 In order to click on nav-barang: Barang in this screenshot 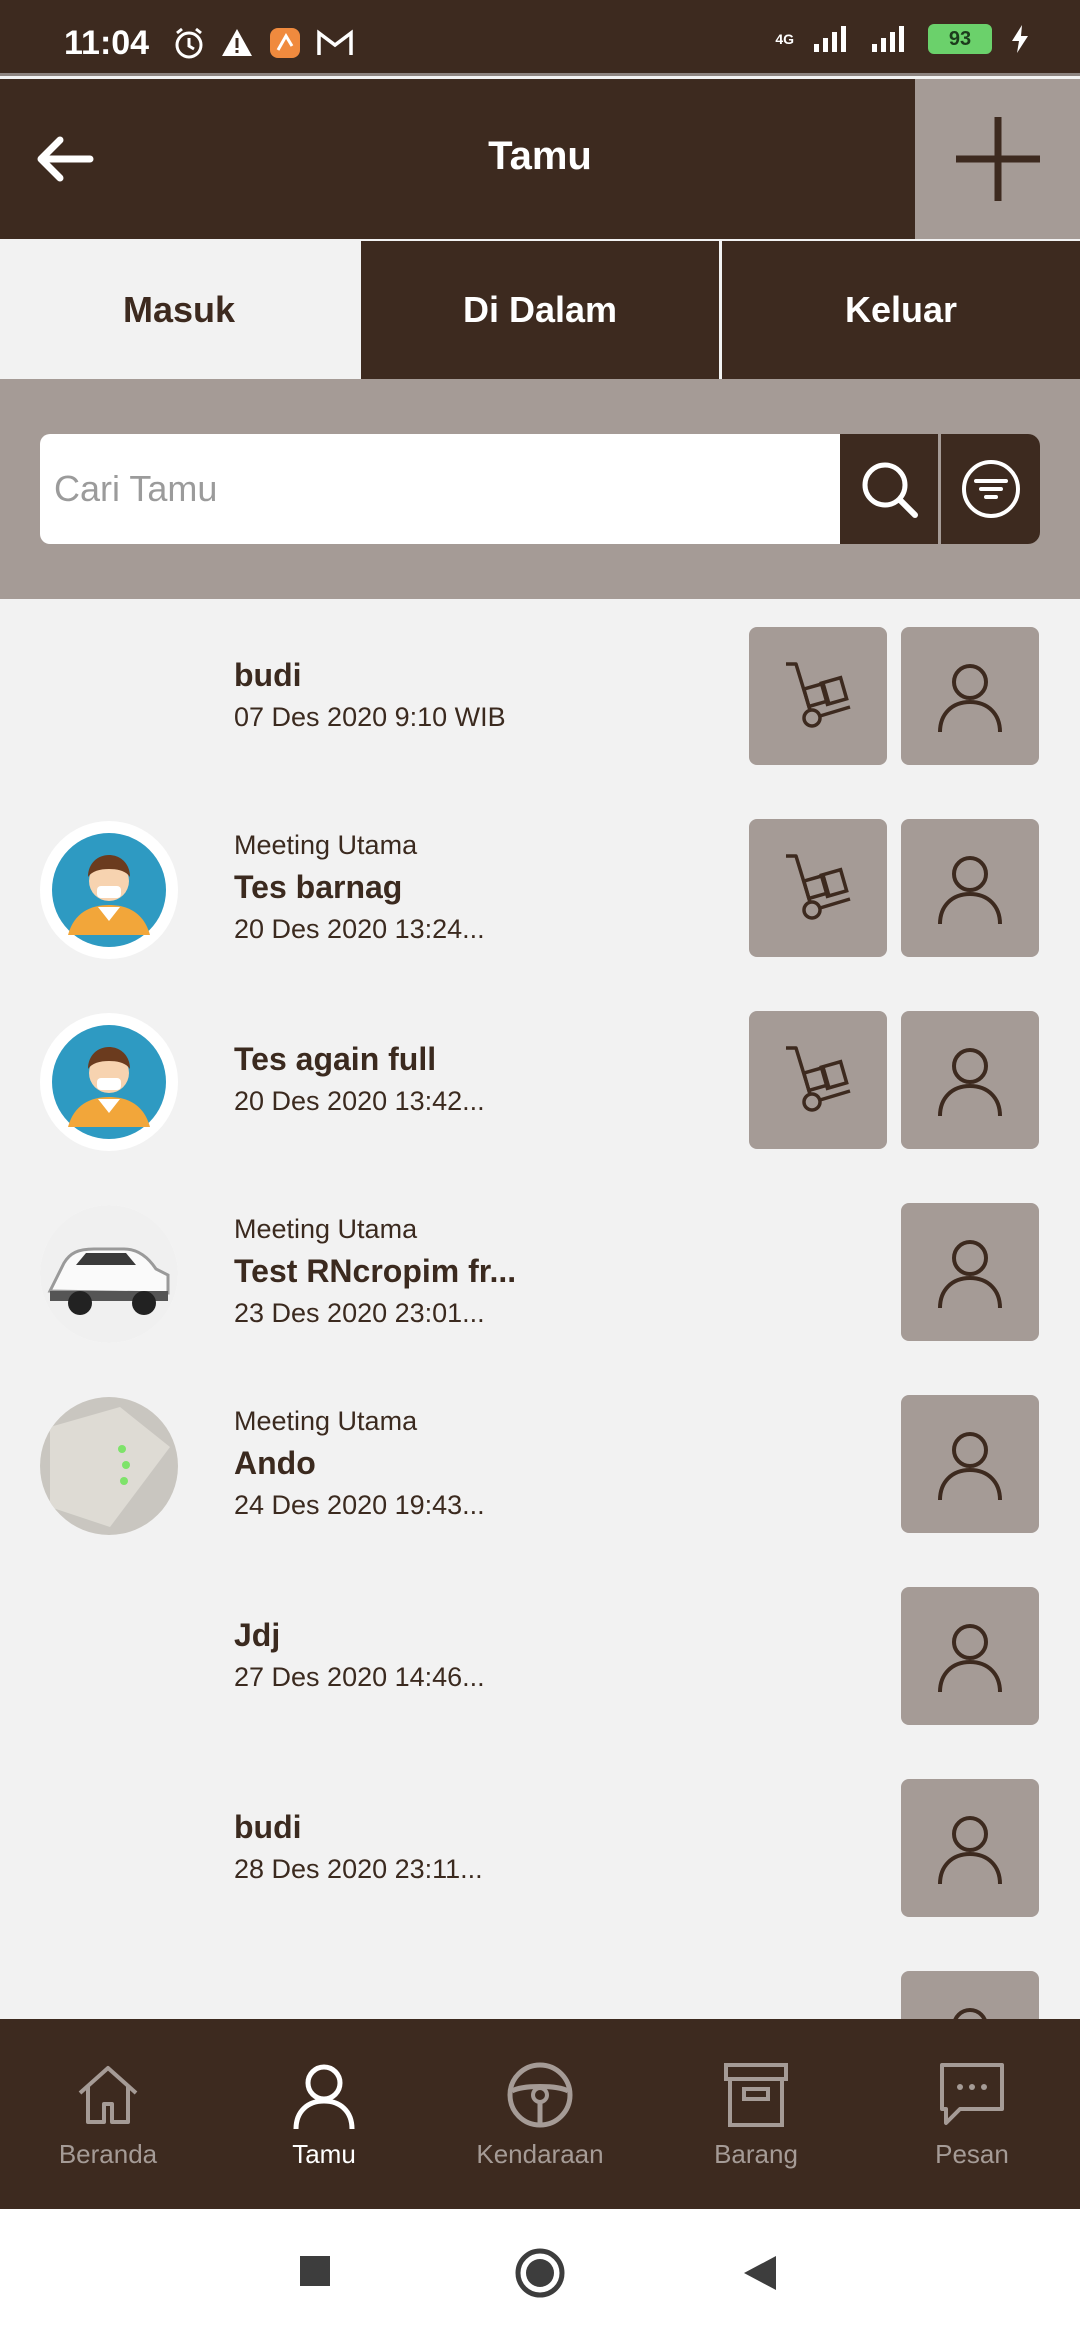, I will do `click(756, 2114)`.